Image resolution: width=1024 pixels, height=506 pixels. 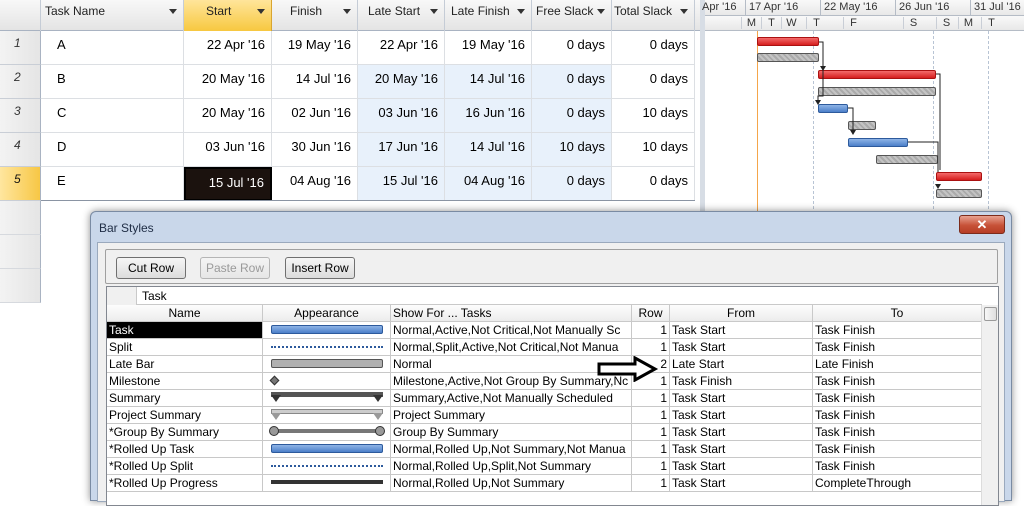 What do you see at coordinates (511, 398) in the screenshot?
I see `style-cell-show: Summary,Active,Not Manually Scheduled` at bounding box center [511, 398].